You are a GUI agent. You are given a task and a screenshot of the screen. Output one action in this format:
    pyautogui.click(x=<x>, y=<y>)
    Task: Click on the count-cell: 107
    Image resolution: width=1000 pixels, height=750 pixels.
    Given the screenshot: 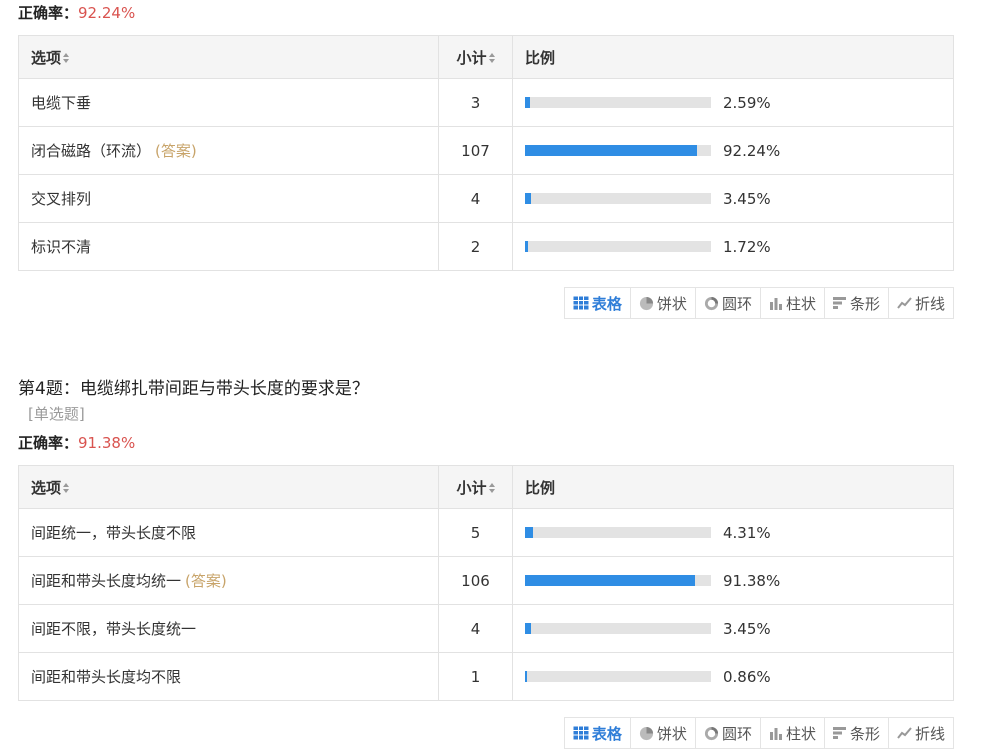 What is the action you would take?
    pyautogui.click(x=475, y=150)
    